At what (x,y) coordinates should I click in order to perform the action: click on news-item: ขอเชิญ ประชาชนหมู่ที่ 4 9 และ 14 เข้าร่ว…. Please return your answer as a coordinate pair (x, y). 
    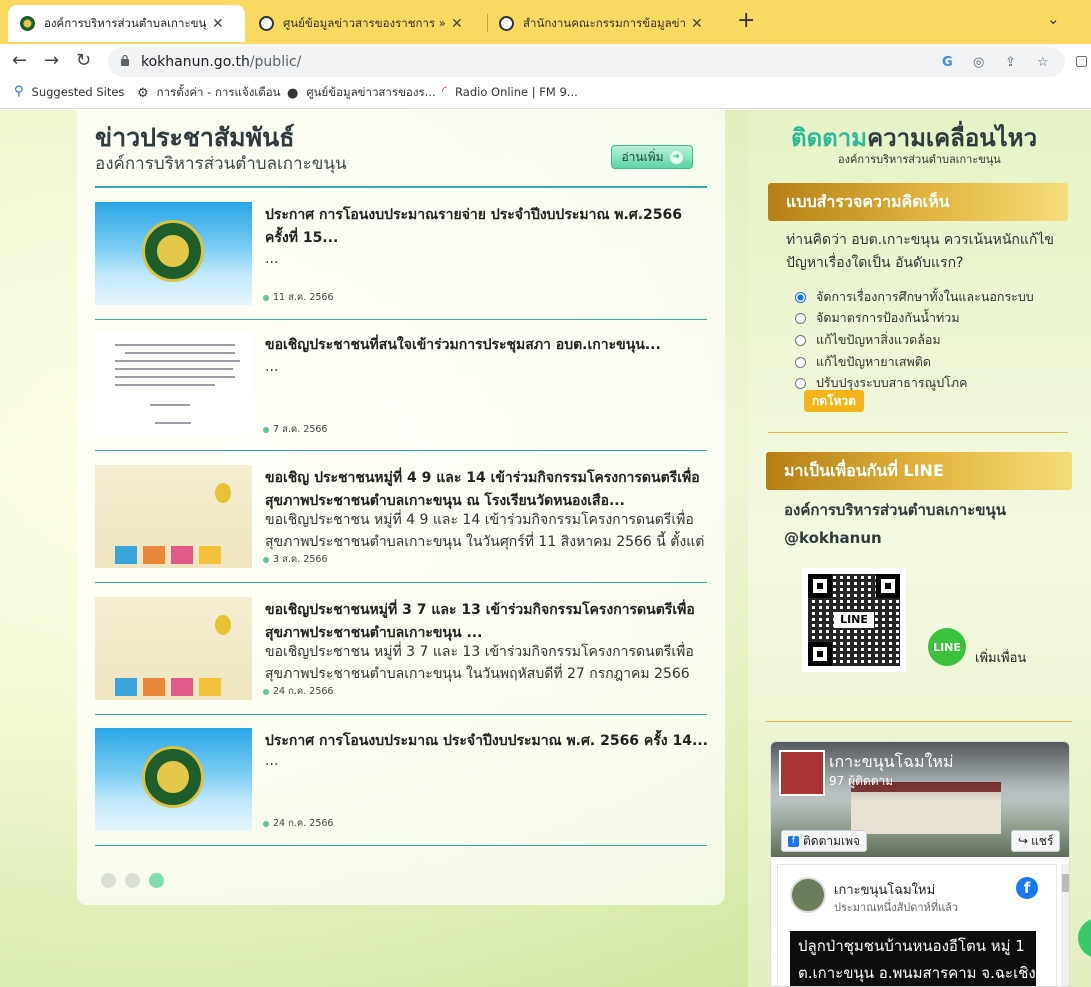
    Looking at the image, I should click on (401, 520).